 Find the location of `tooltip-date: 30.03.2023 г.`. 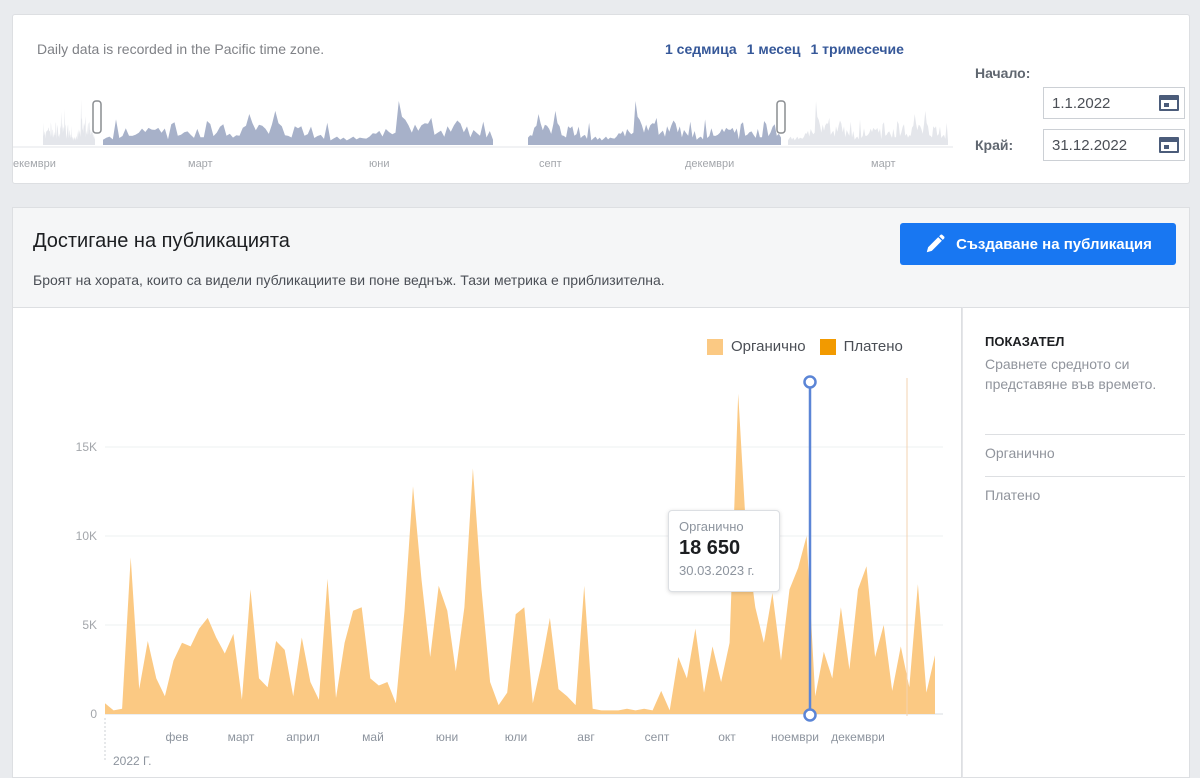

tooltip-date: 30.03.2023 г. is located at coordinates (717, 570).